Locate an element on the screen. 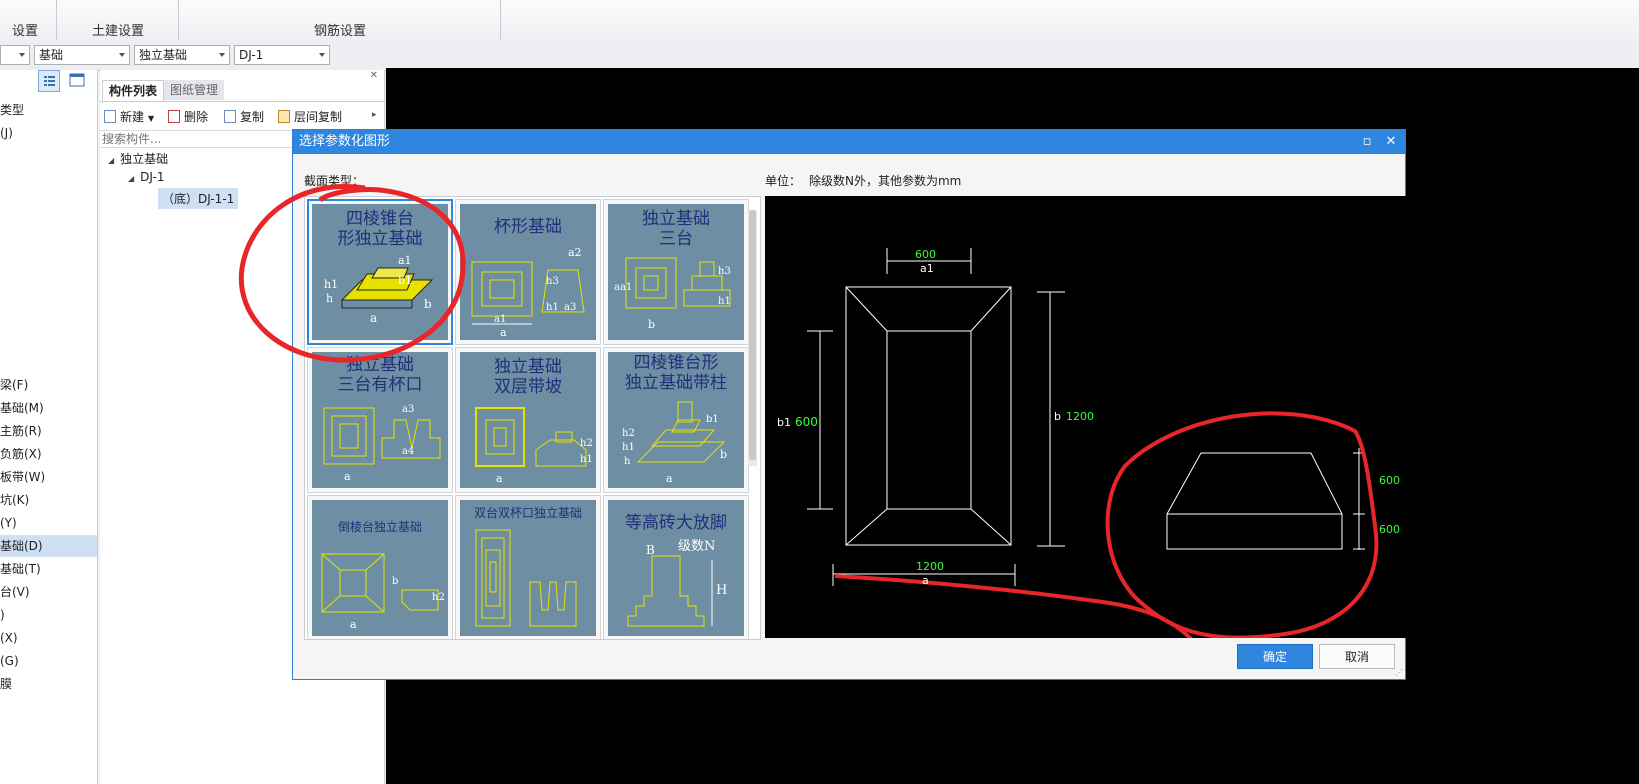  grid-scrollbar-thumb is located at coordinates (752, 335).